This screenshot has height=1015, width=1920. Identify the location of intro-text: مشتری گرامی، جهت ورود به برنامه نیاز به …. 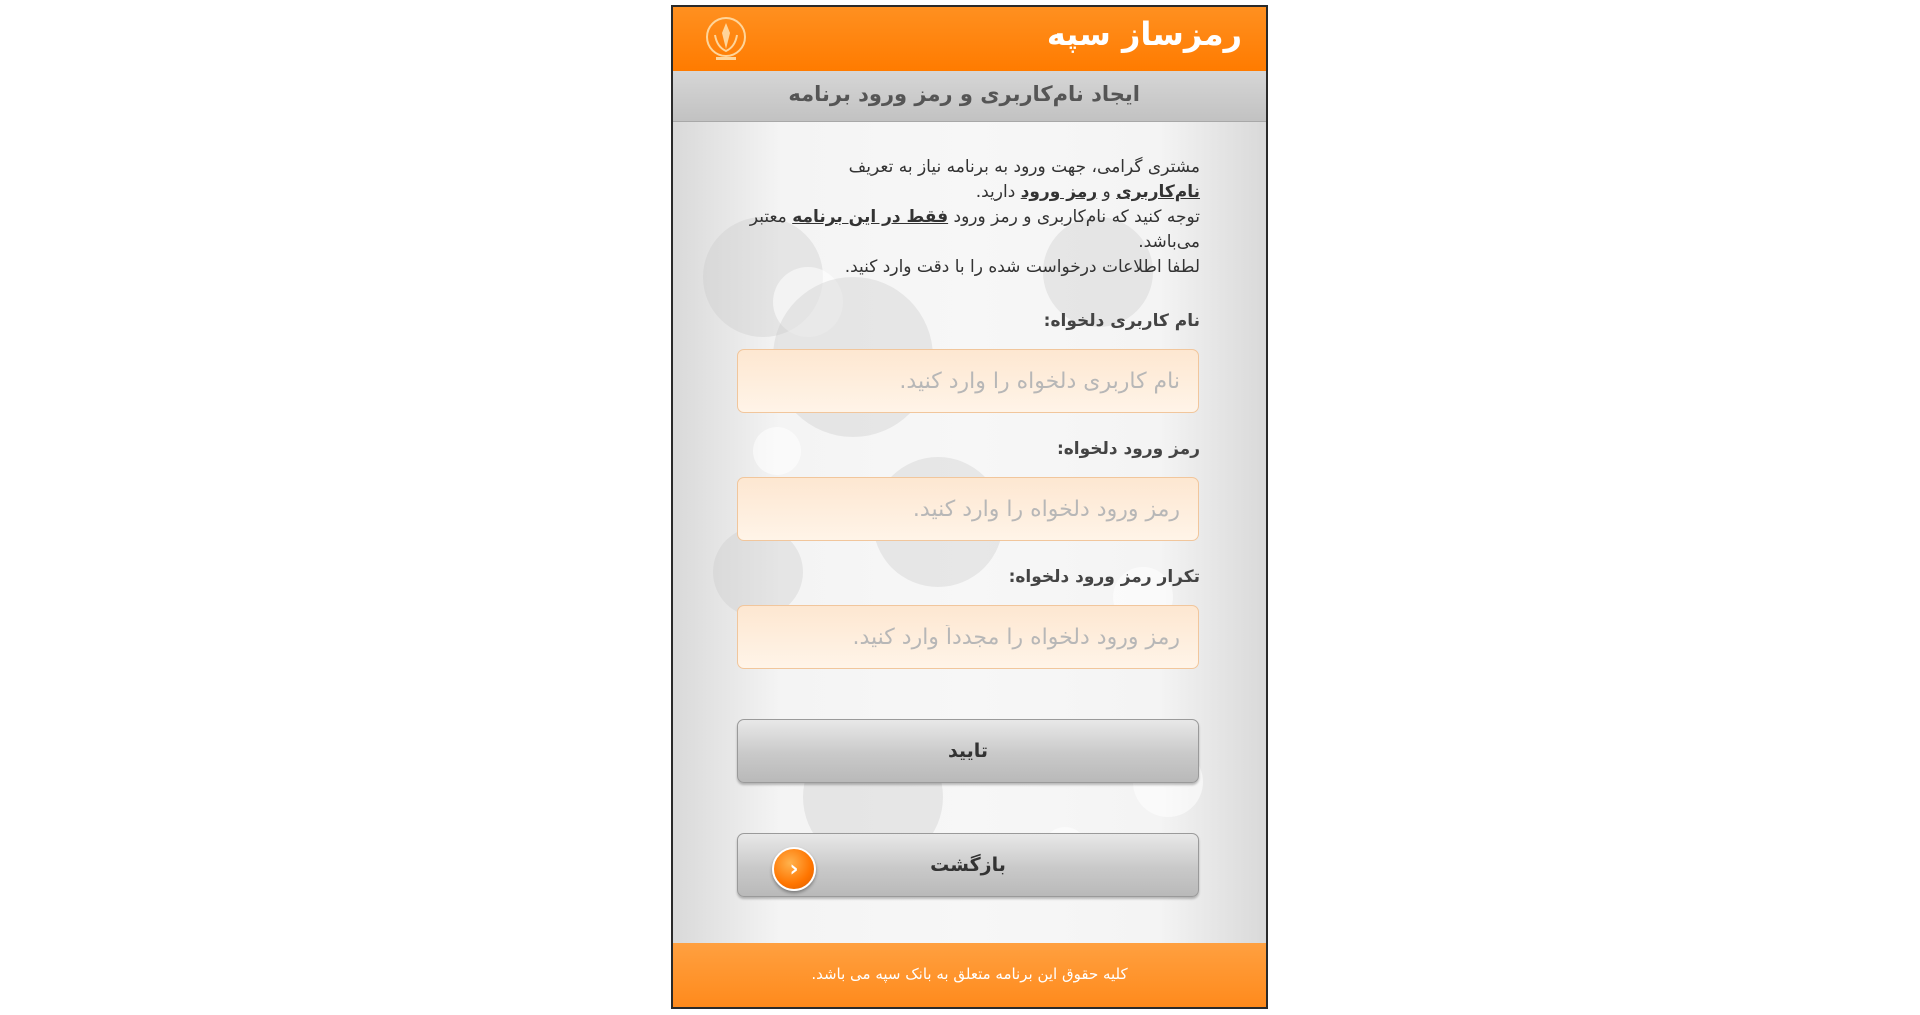
(965, 217).